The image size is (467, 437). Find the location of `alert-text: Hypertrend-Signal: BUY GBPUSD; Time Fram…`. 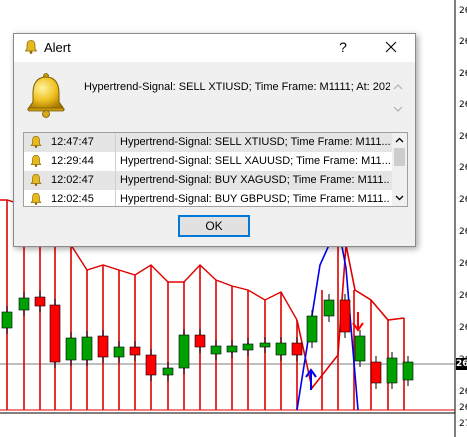

alert-text: Hypertrend-Signal: BUY GBPUSD; Time Fram… is located at coordinates (255, 199).